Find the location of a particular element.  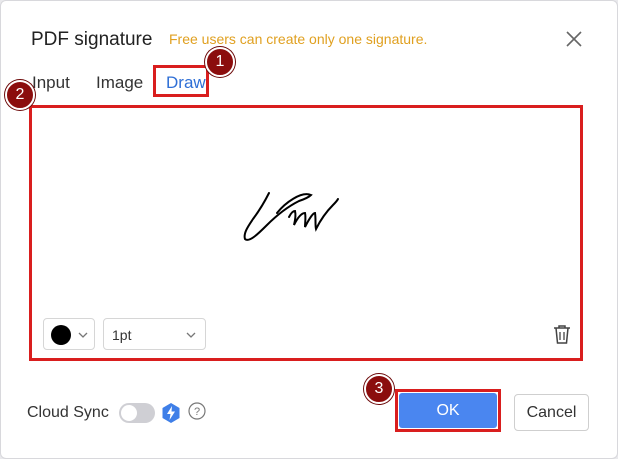

close-icon is located at coordinates (574, 39).